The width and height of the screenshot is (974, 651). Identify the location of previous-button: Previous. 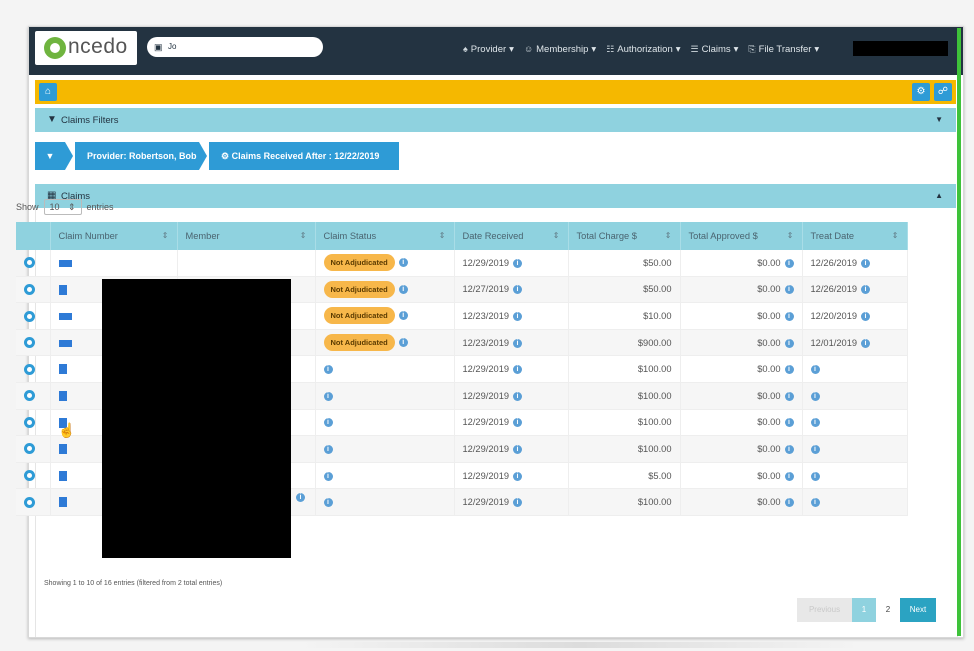
(824, 610).